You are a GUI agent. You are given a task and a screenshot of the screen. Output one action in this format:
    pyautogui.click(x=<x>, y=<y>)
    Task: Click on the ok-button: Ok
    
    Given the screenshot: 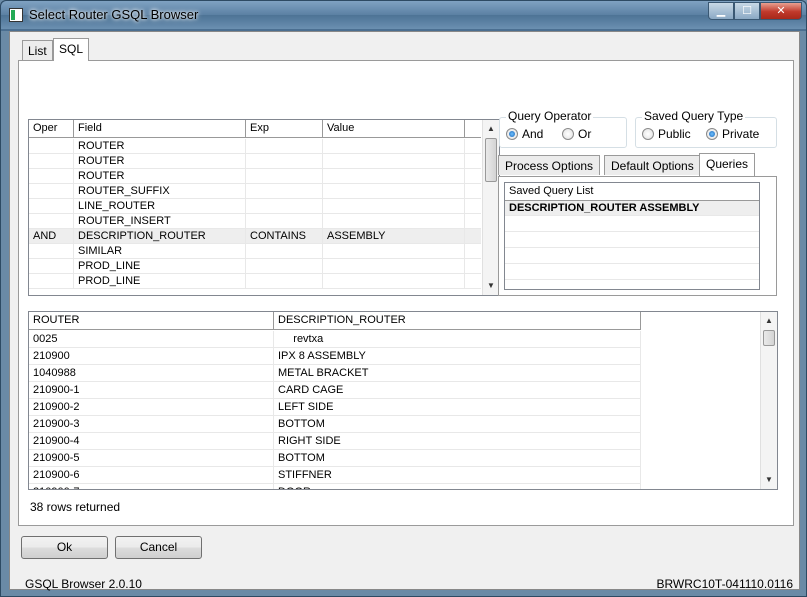 What is the action you would take?
    pyautogui.click(x=64, y=547)
    